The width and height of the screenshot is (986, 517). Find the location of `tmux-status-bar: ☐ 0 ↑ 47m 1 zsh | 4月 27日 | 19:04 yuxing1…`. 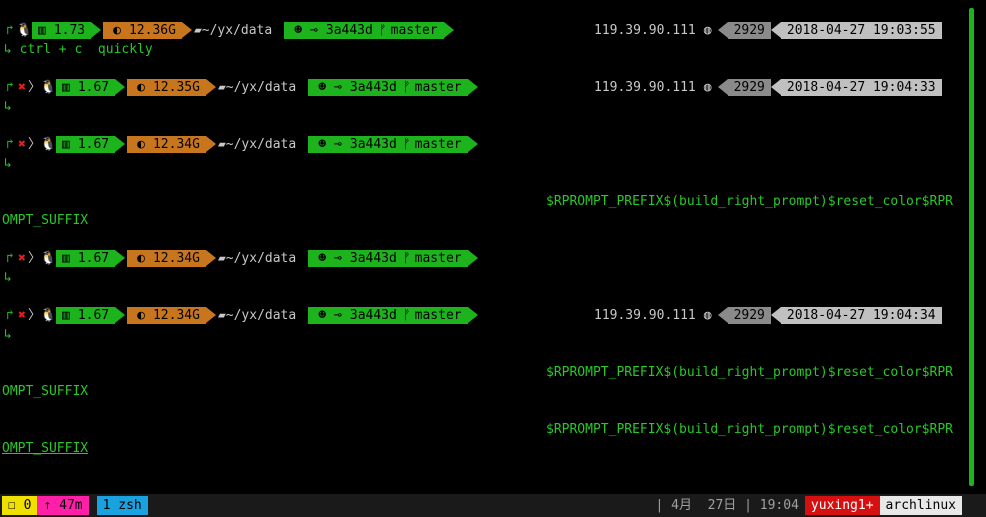

tmux-status-bar: ☐ 0 ↑ 47m 1 zsh | 4月 27日 | 19:04 yuxing1… is located at coordinates (493, 505).